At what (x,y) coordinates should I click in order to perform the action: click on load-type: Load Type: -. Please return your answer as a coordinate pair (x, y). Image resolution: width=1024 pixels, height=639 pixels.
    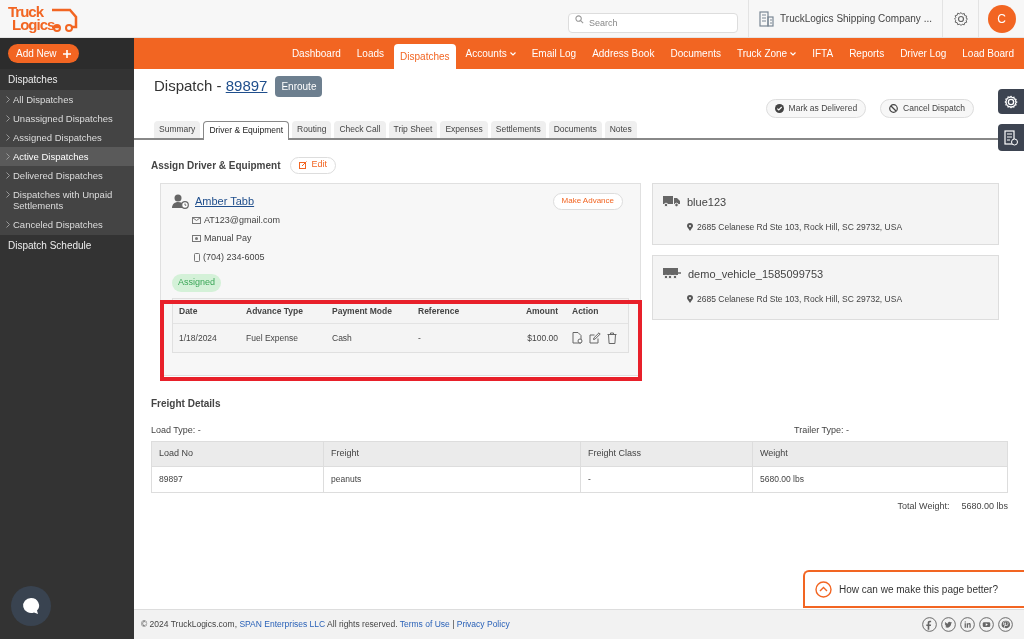
    Looking at the image, I should click on (176, 430).